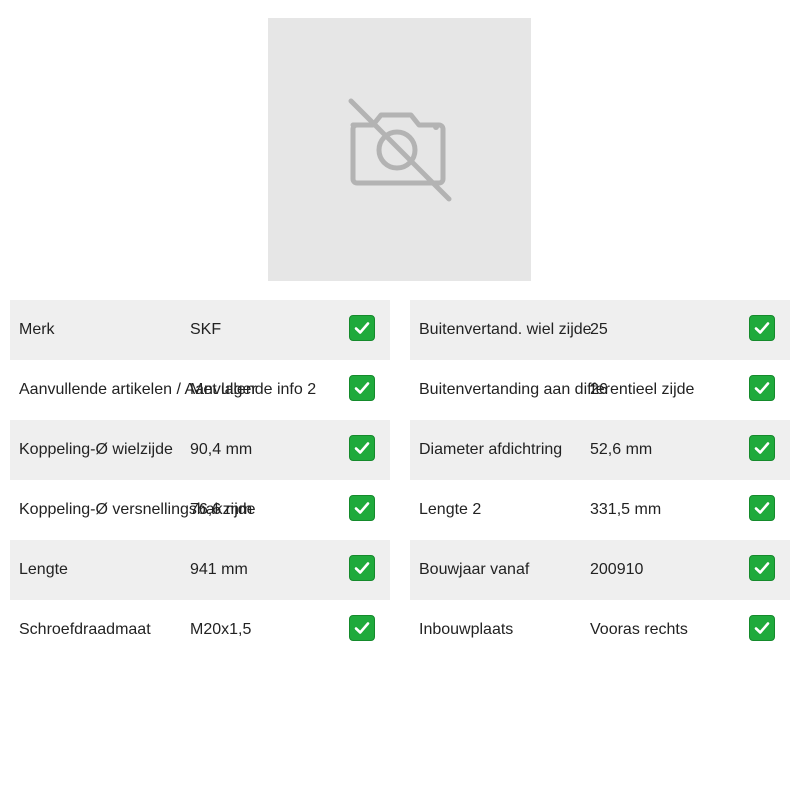  What do you see at coordinates (557, 389) in the screenshot?
I see `spec-label: Buitenvertanding aan differentieel zijde` at bounding box center [557, 389].